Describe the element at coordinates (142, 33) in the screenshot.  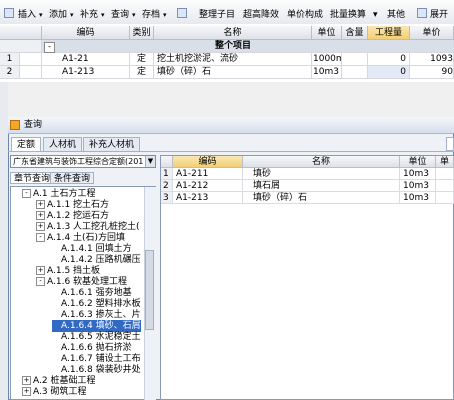
I see `col-type: 类别` at that location.